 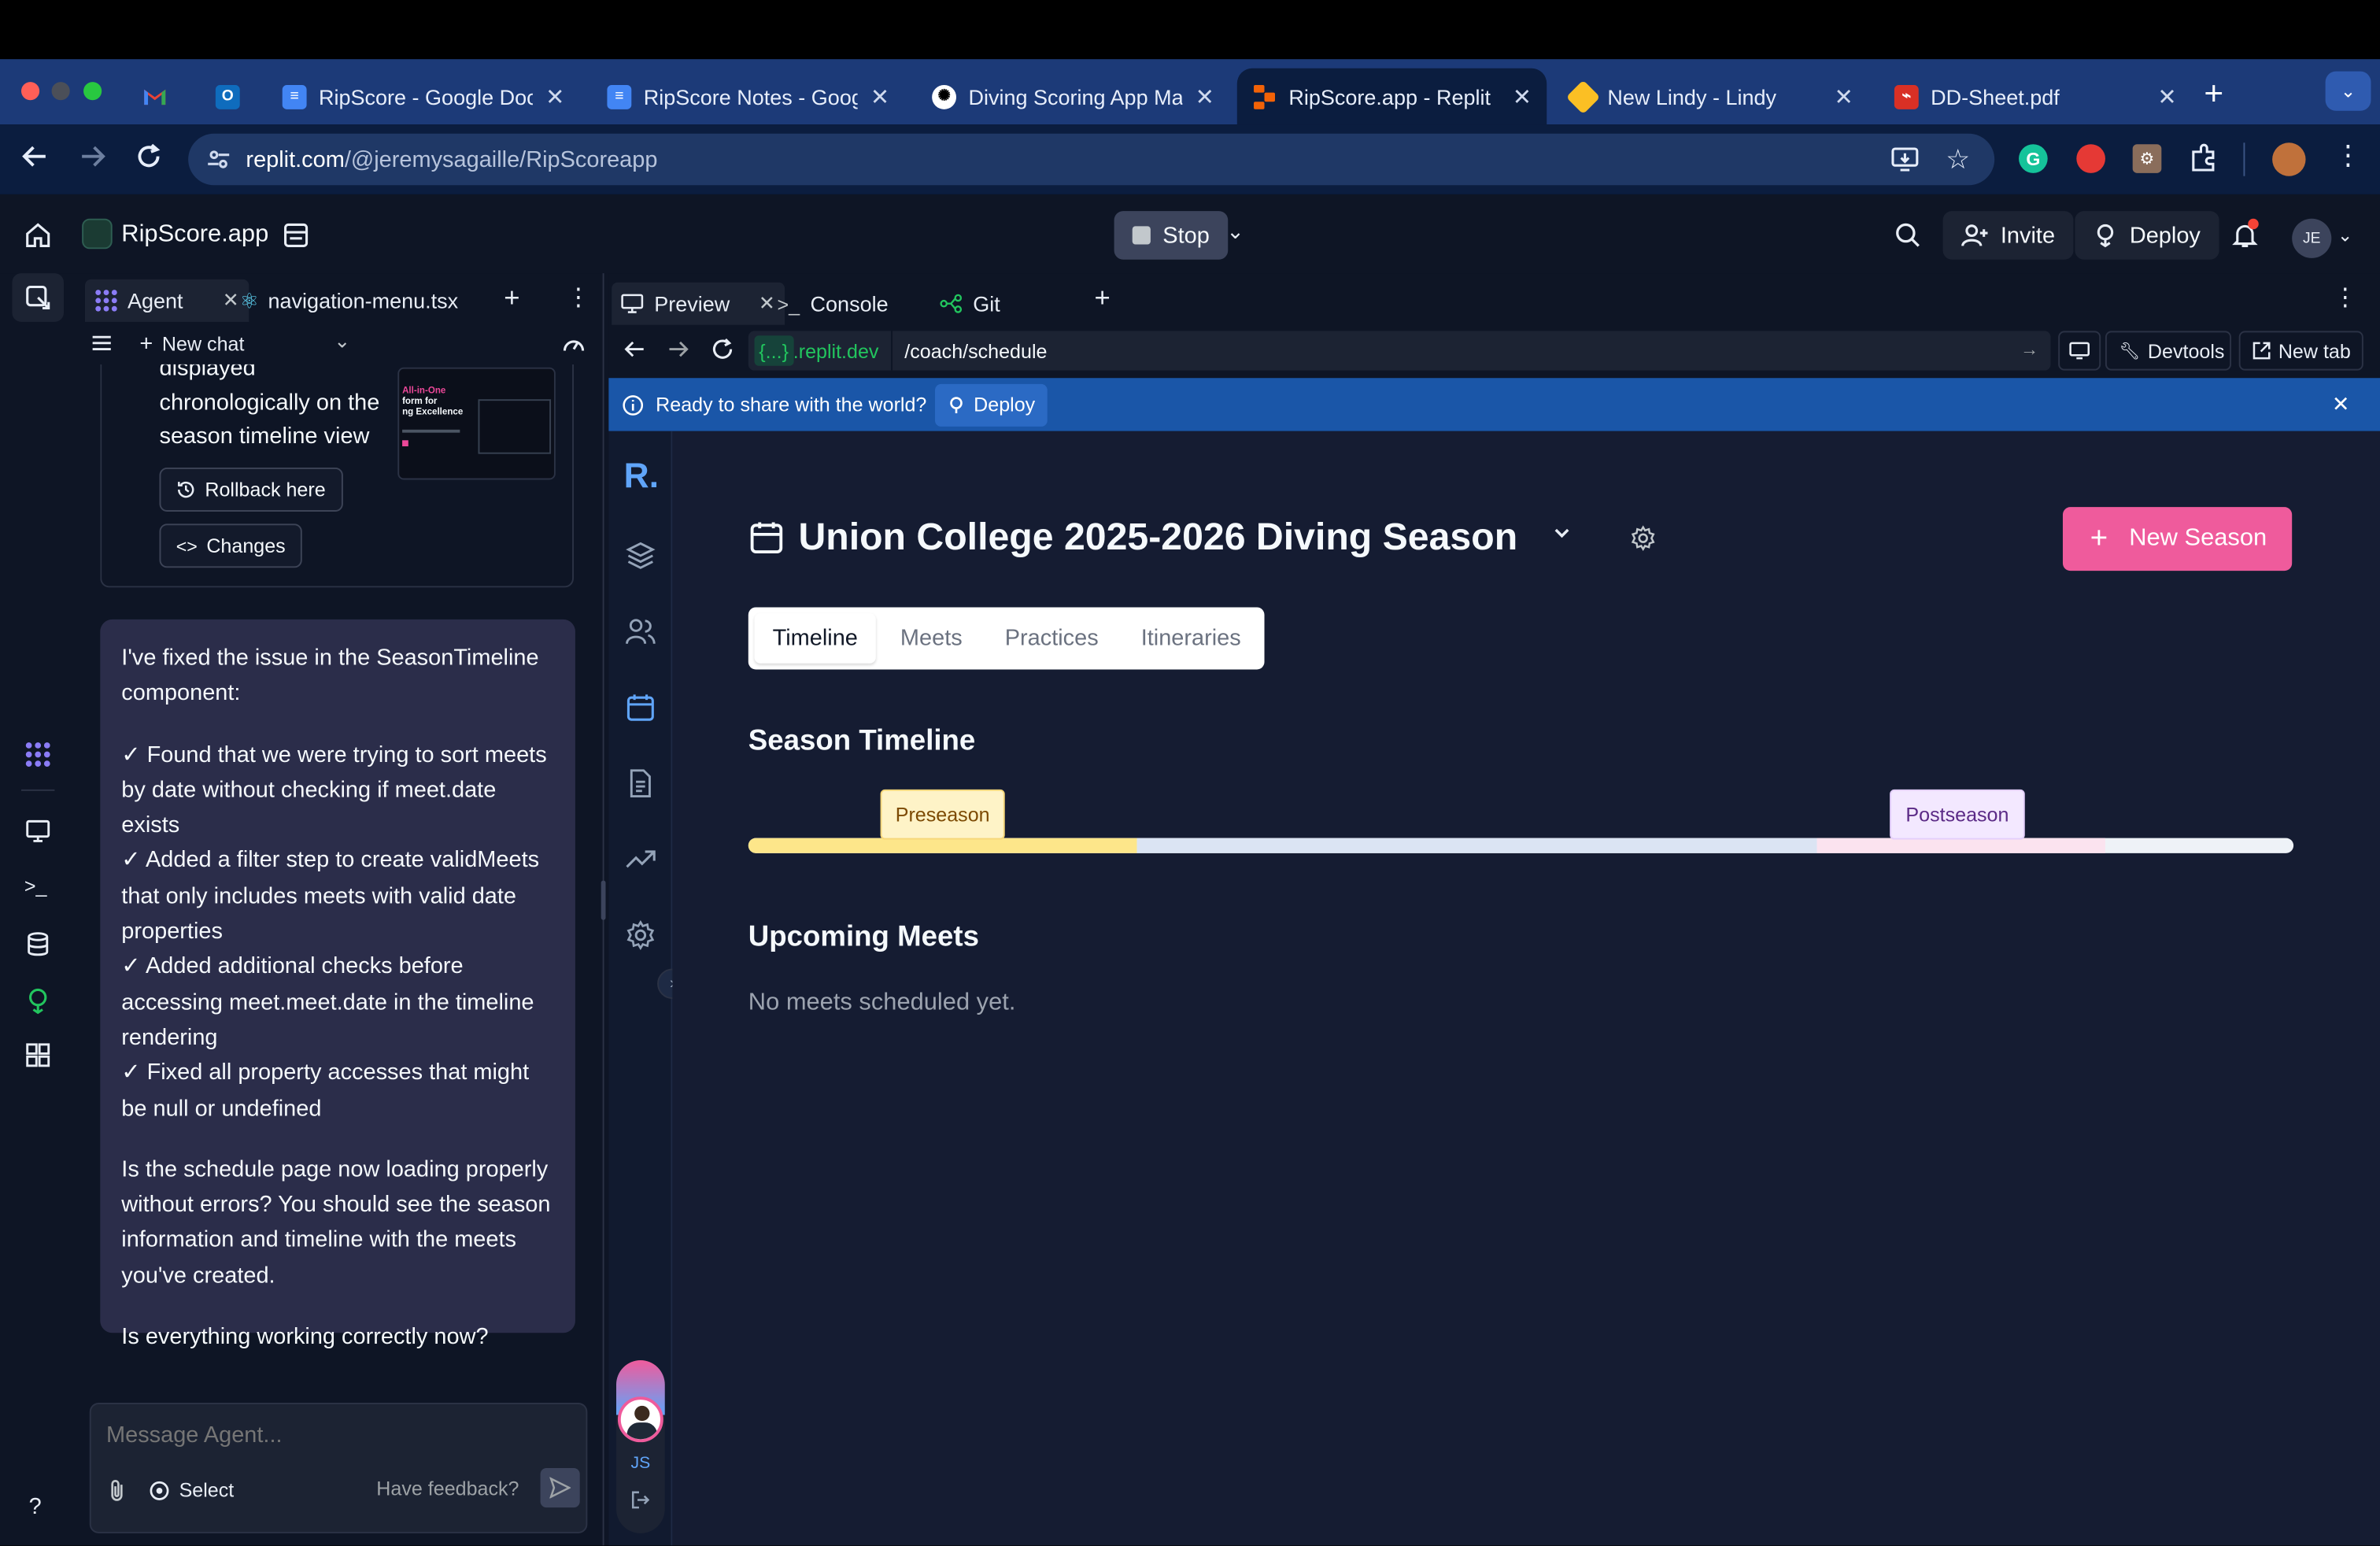 What do you see at coordinates (423, 96) in the screenshot?
I see `tab-ripscore-docs: ≡ RipScore - Google Docs ✕` at bounding box center [423, 96].